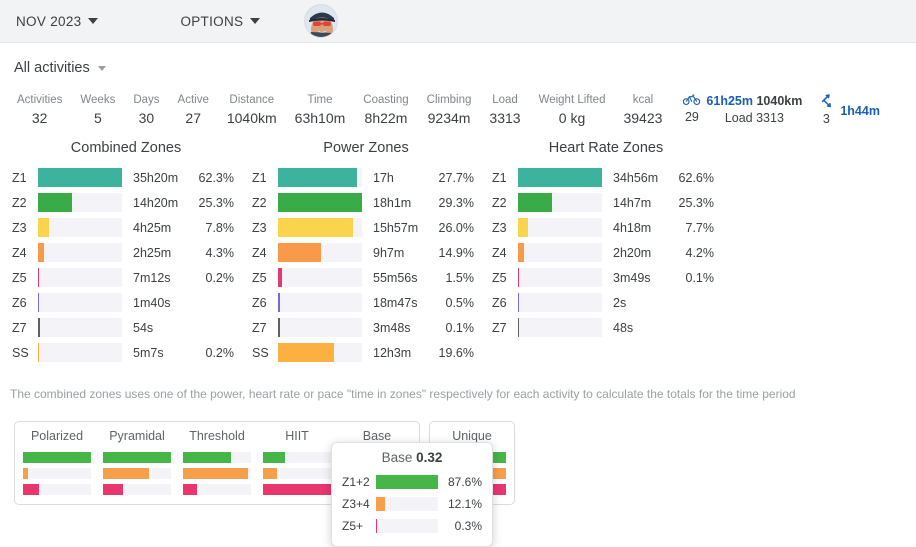 The height and width of the screenshot is (547, 916). Describe the element at coordinates (57, 462) in the screenshot. I see `distribution-column-polarized: Polarized` at that location.